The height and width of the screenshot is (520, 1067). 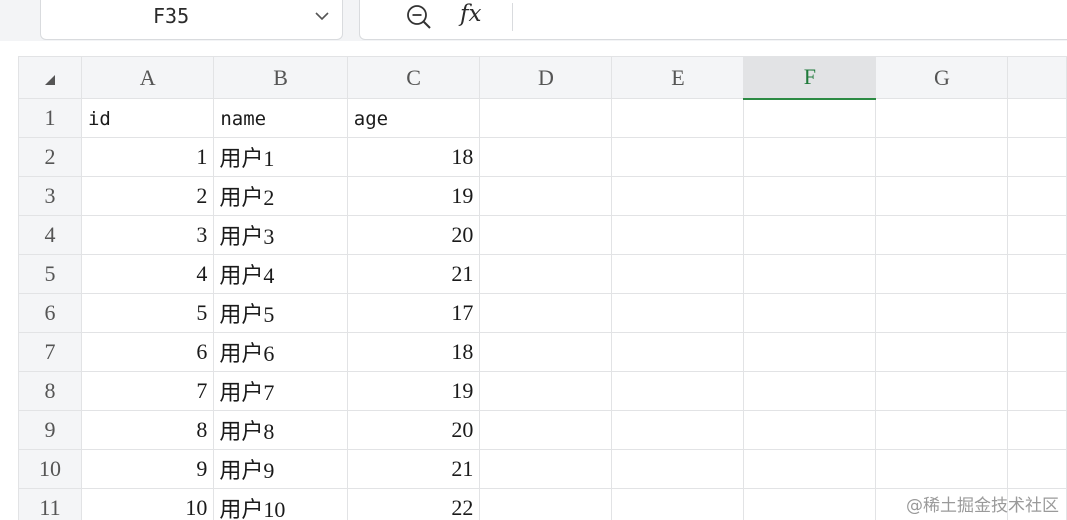 I want to click on cell-f11, so click(x=810, y=504).